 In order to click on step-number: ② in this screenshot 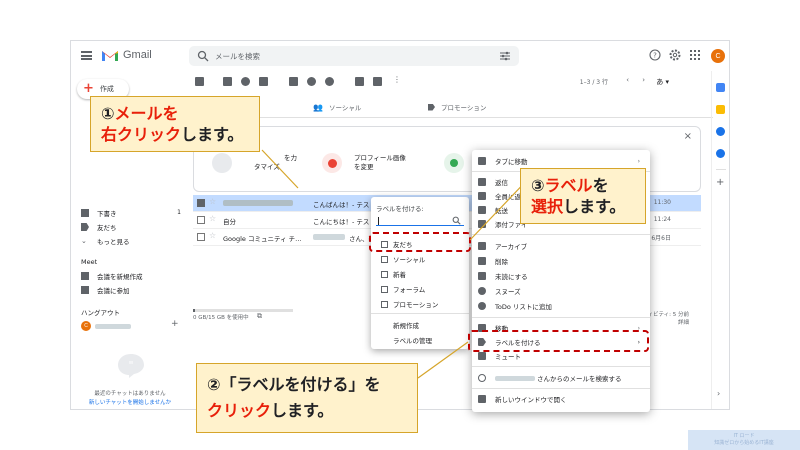, I will do `click(214, 384)`.